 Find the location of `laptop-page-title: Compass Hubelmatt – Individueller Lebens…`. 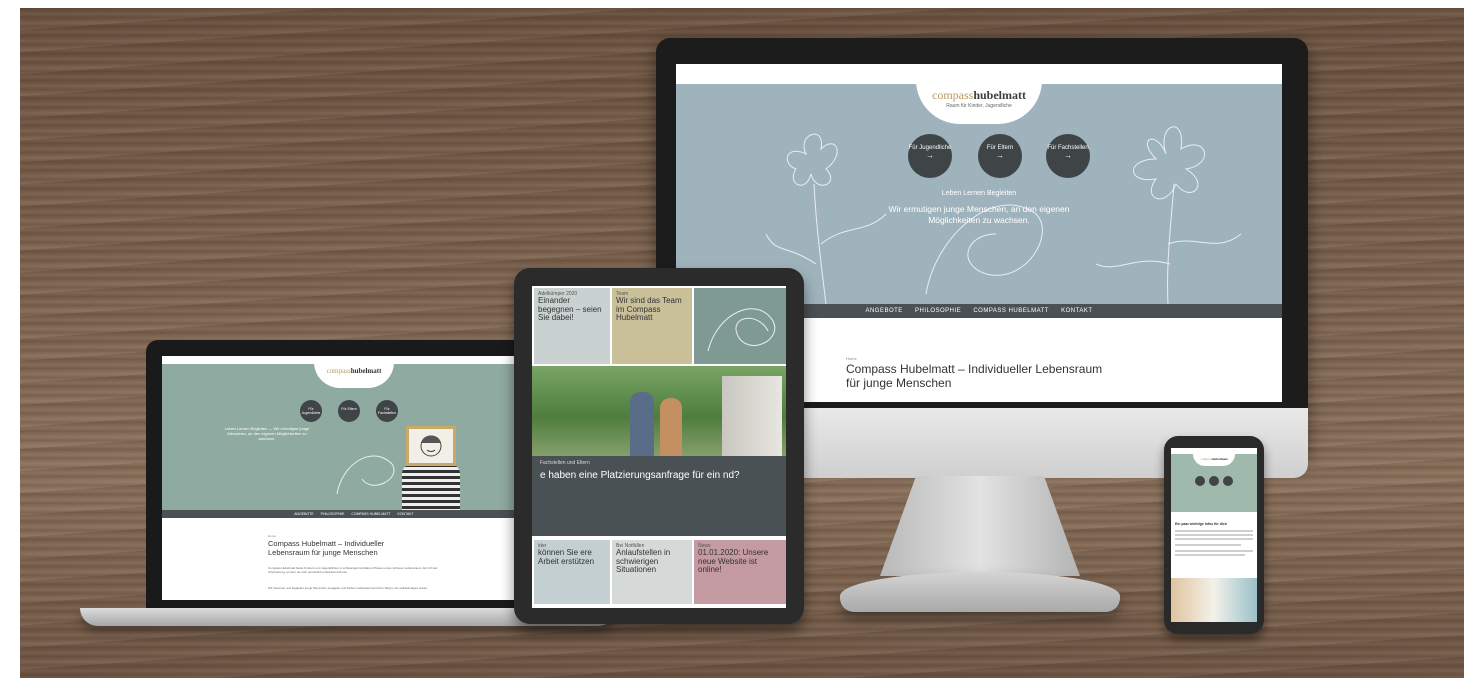

laptop-page-title: Compass Hubelmatt – Individueller Lebens… is located at coordinates (326, 548).